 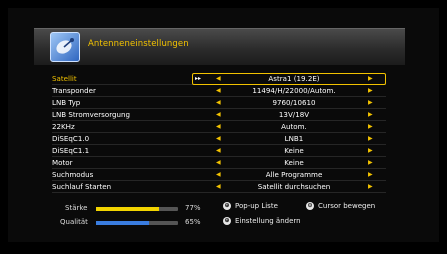 What do you see at coordinates (294, 139) in the screenshot?
I see `setting-value: LNB1` at bounding box center [294, 139].